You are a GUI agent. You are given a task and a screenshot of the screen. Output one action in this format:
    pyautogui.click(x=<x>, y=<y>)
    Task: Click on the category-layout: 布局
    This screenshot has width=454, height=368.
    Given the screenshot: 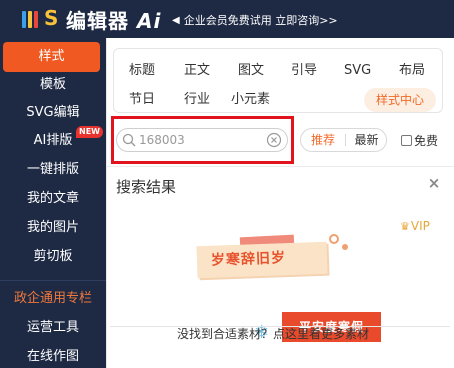 What is the action you would take?
    pyautogui.click(x=412, y=71)
    